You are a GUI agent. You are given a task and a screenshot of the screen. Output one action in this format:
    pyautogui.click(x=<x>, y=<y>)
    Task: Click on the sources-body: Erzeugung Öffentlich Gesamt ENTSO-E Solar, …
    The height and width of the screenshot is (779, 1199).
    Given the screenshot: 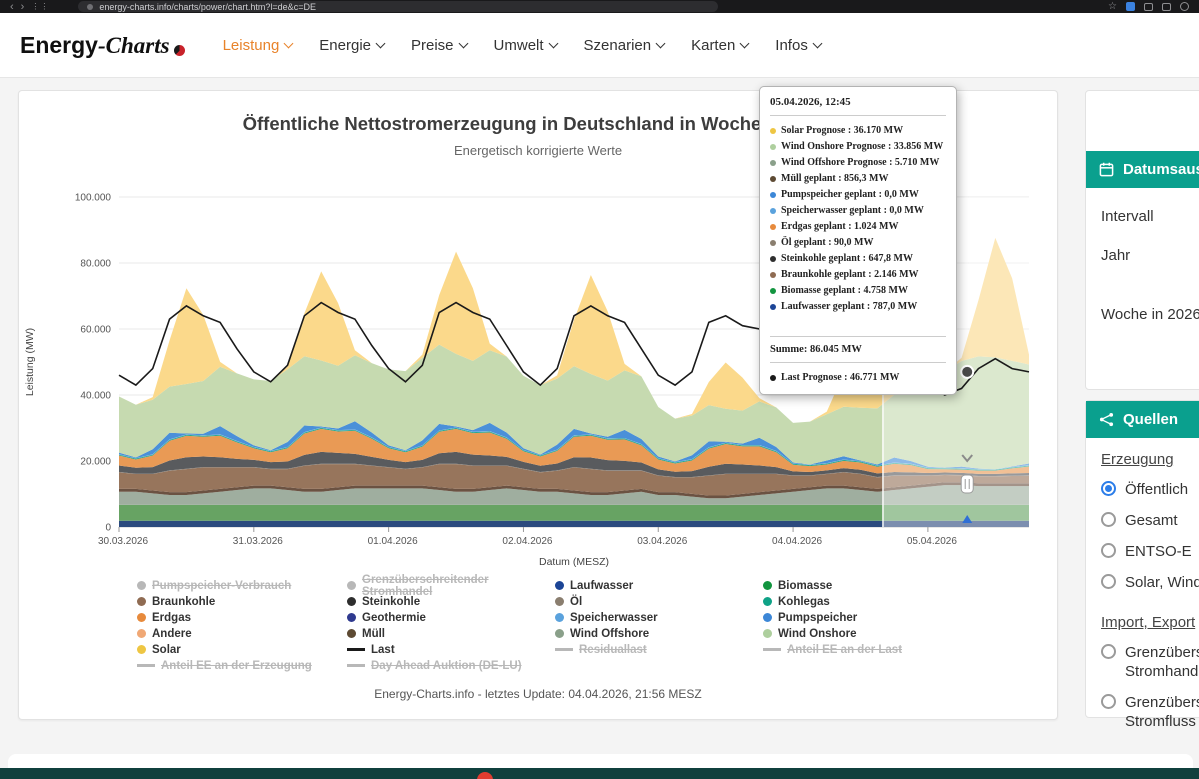 What is the action you would take?
    pyautogui.click(x=1142, y=584)
    